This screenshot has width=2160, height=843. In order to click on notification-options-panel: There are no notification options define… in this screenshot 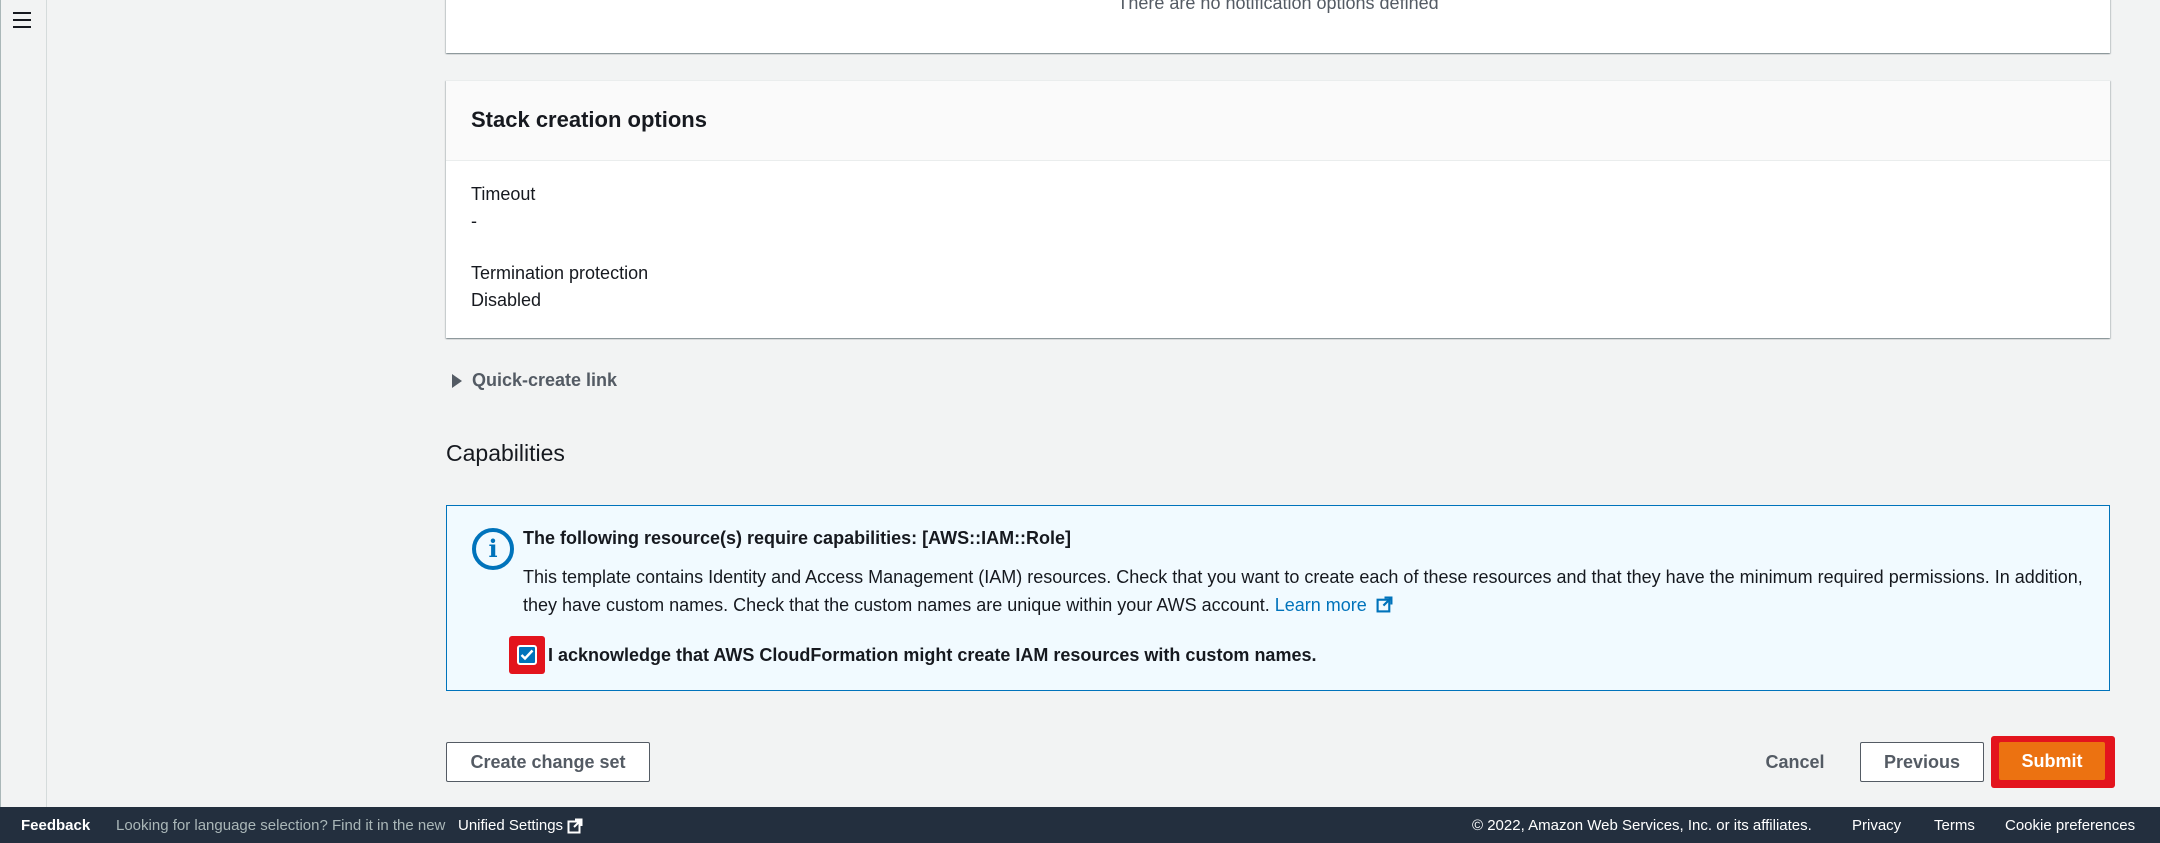, I will do `click(1278, 26)`.